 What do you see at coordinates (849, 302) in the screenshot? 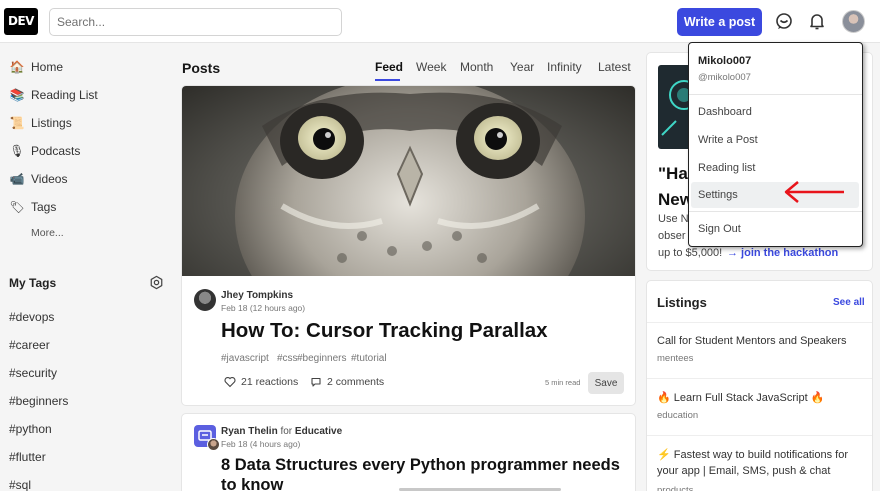
I see `see-all-listings-link: See all` at bounding box center [849, 302].